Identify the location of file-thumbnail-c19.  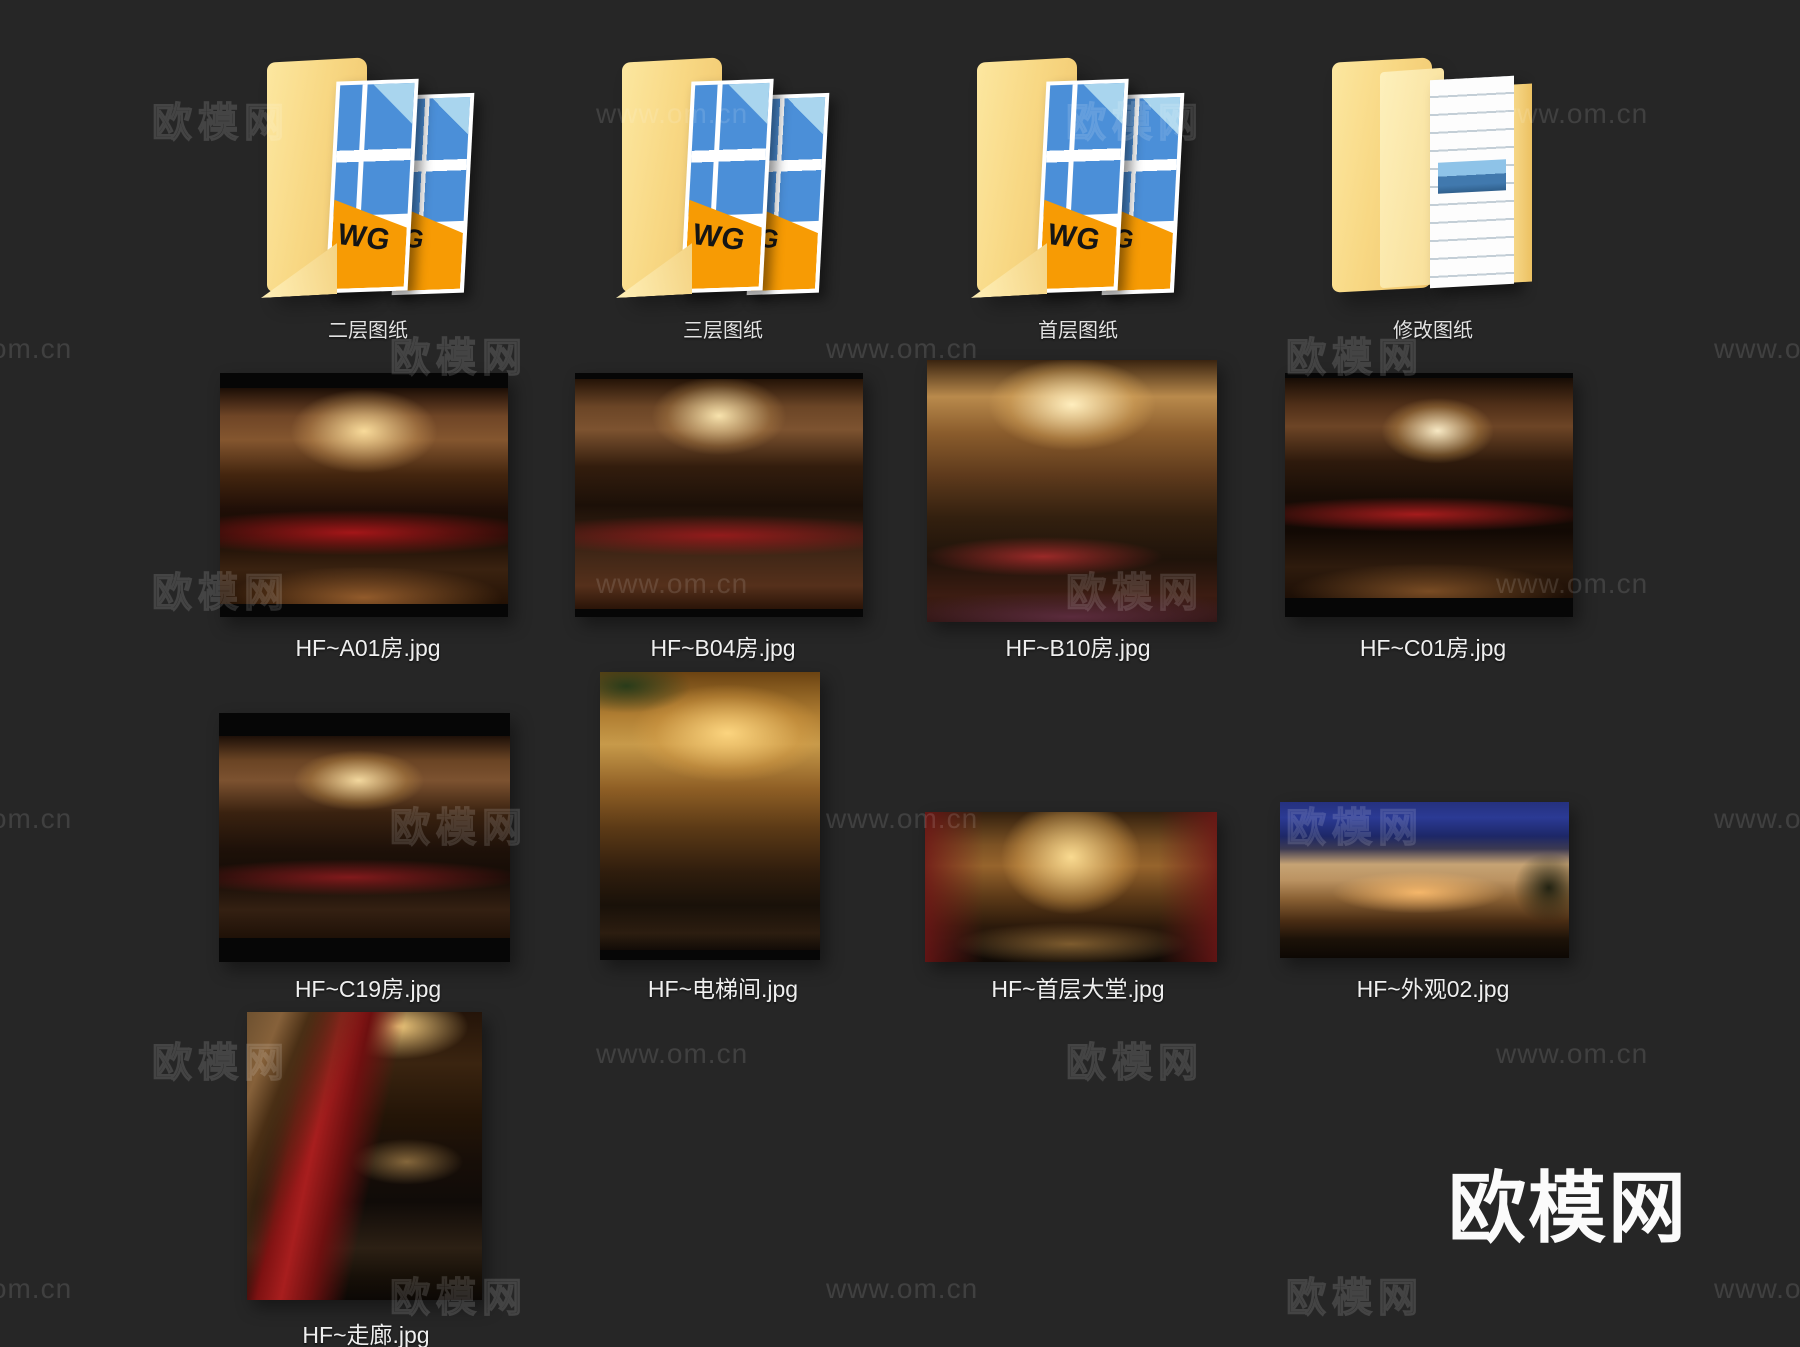
(364, 837).